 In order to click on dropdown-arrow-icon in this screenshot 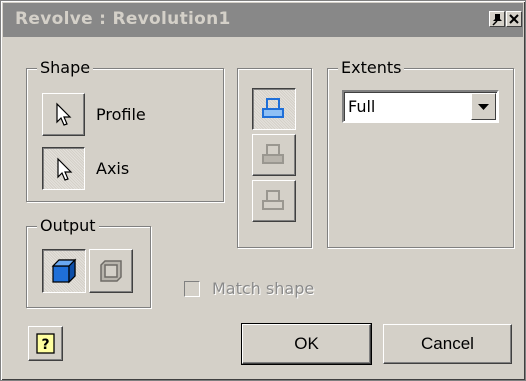, I will do `click(483, 107)`.